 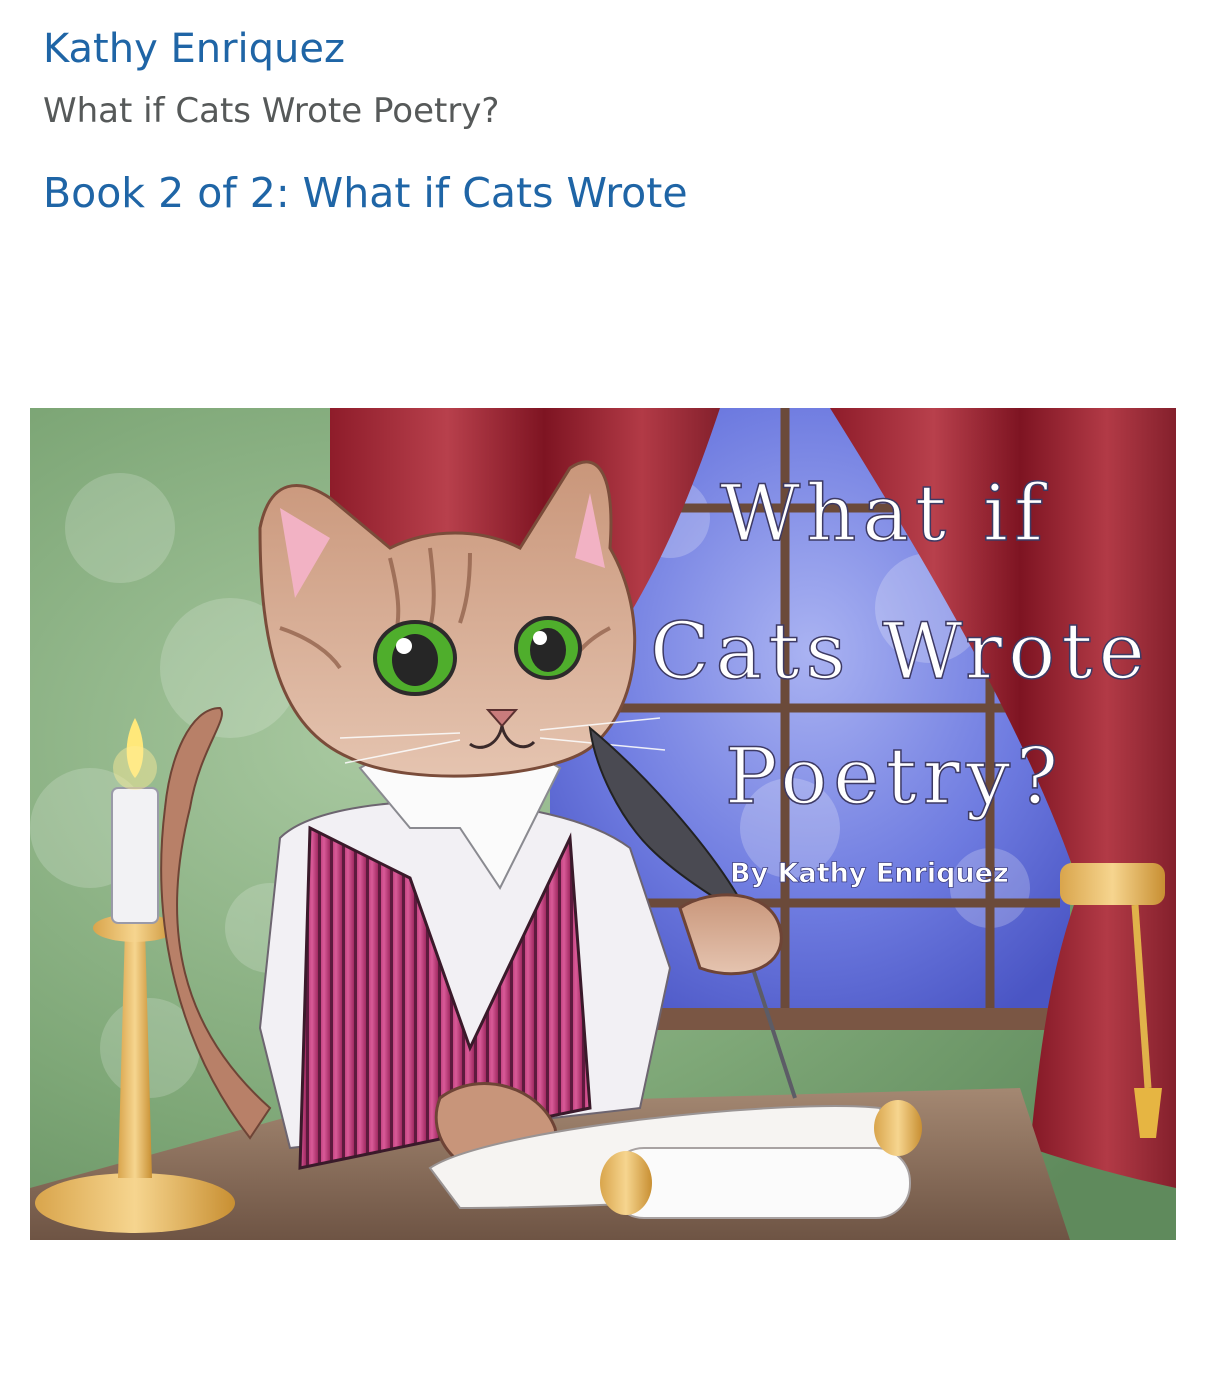 What do you see at coordinates (900, 652) in the screenshot?
I see `cover-title-line-2: Cats Wrote` at bounding box center [900, 652].